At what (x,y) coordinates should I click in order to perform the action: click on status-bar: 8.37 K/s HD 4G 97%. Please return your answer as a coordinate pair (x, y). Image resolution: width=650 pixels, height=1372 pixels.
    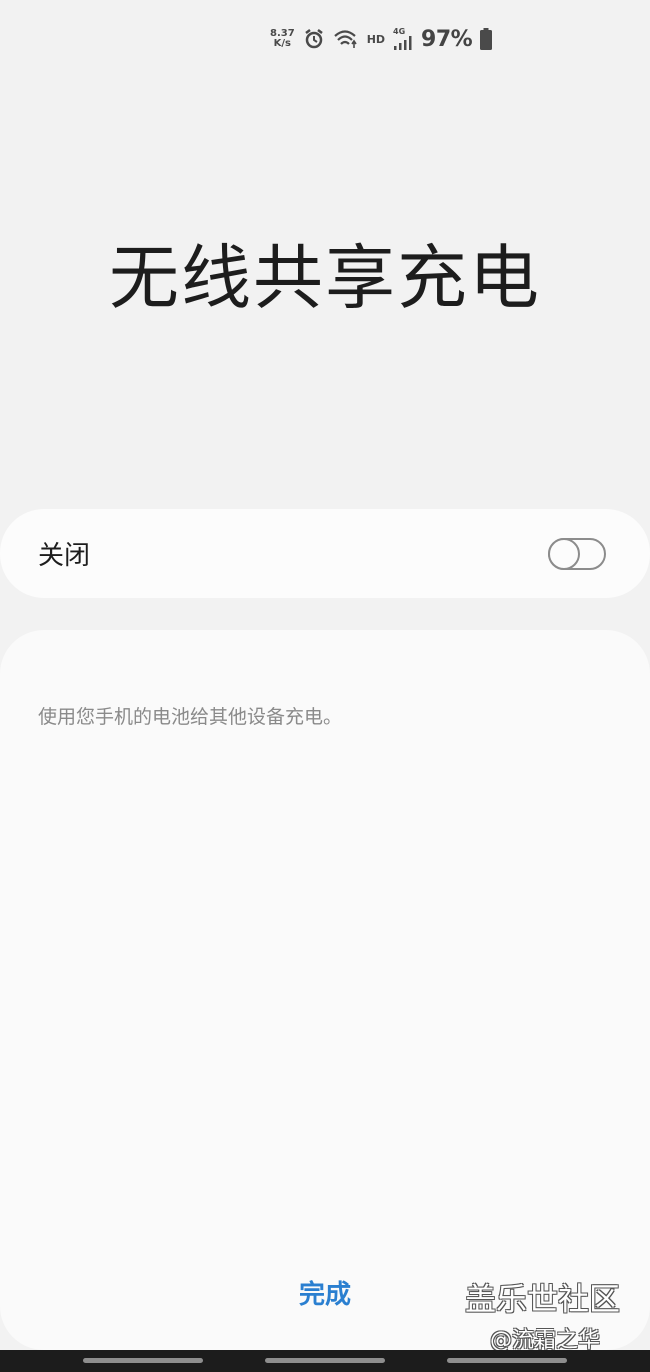
    Looking at the image, I should click on (381, 39).